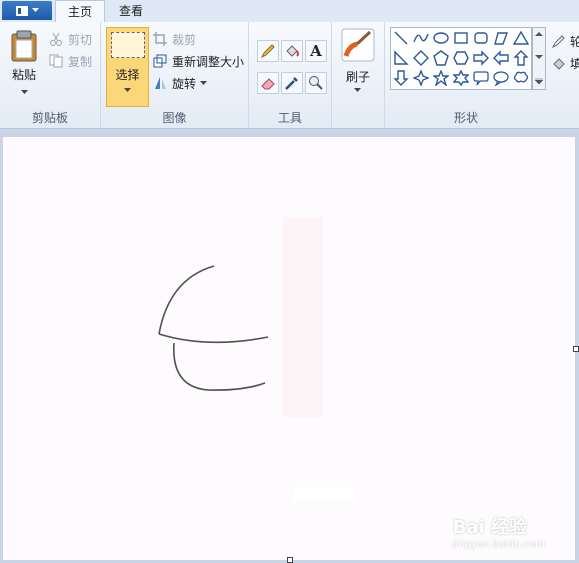 The width and height of the screenshot is (579, 563). I want to click on brushes-label: 刷子, so click(357, 77).